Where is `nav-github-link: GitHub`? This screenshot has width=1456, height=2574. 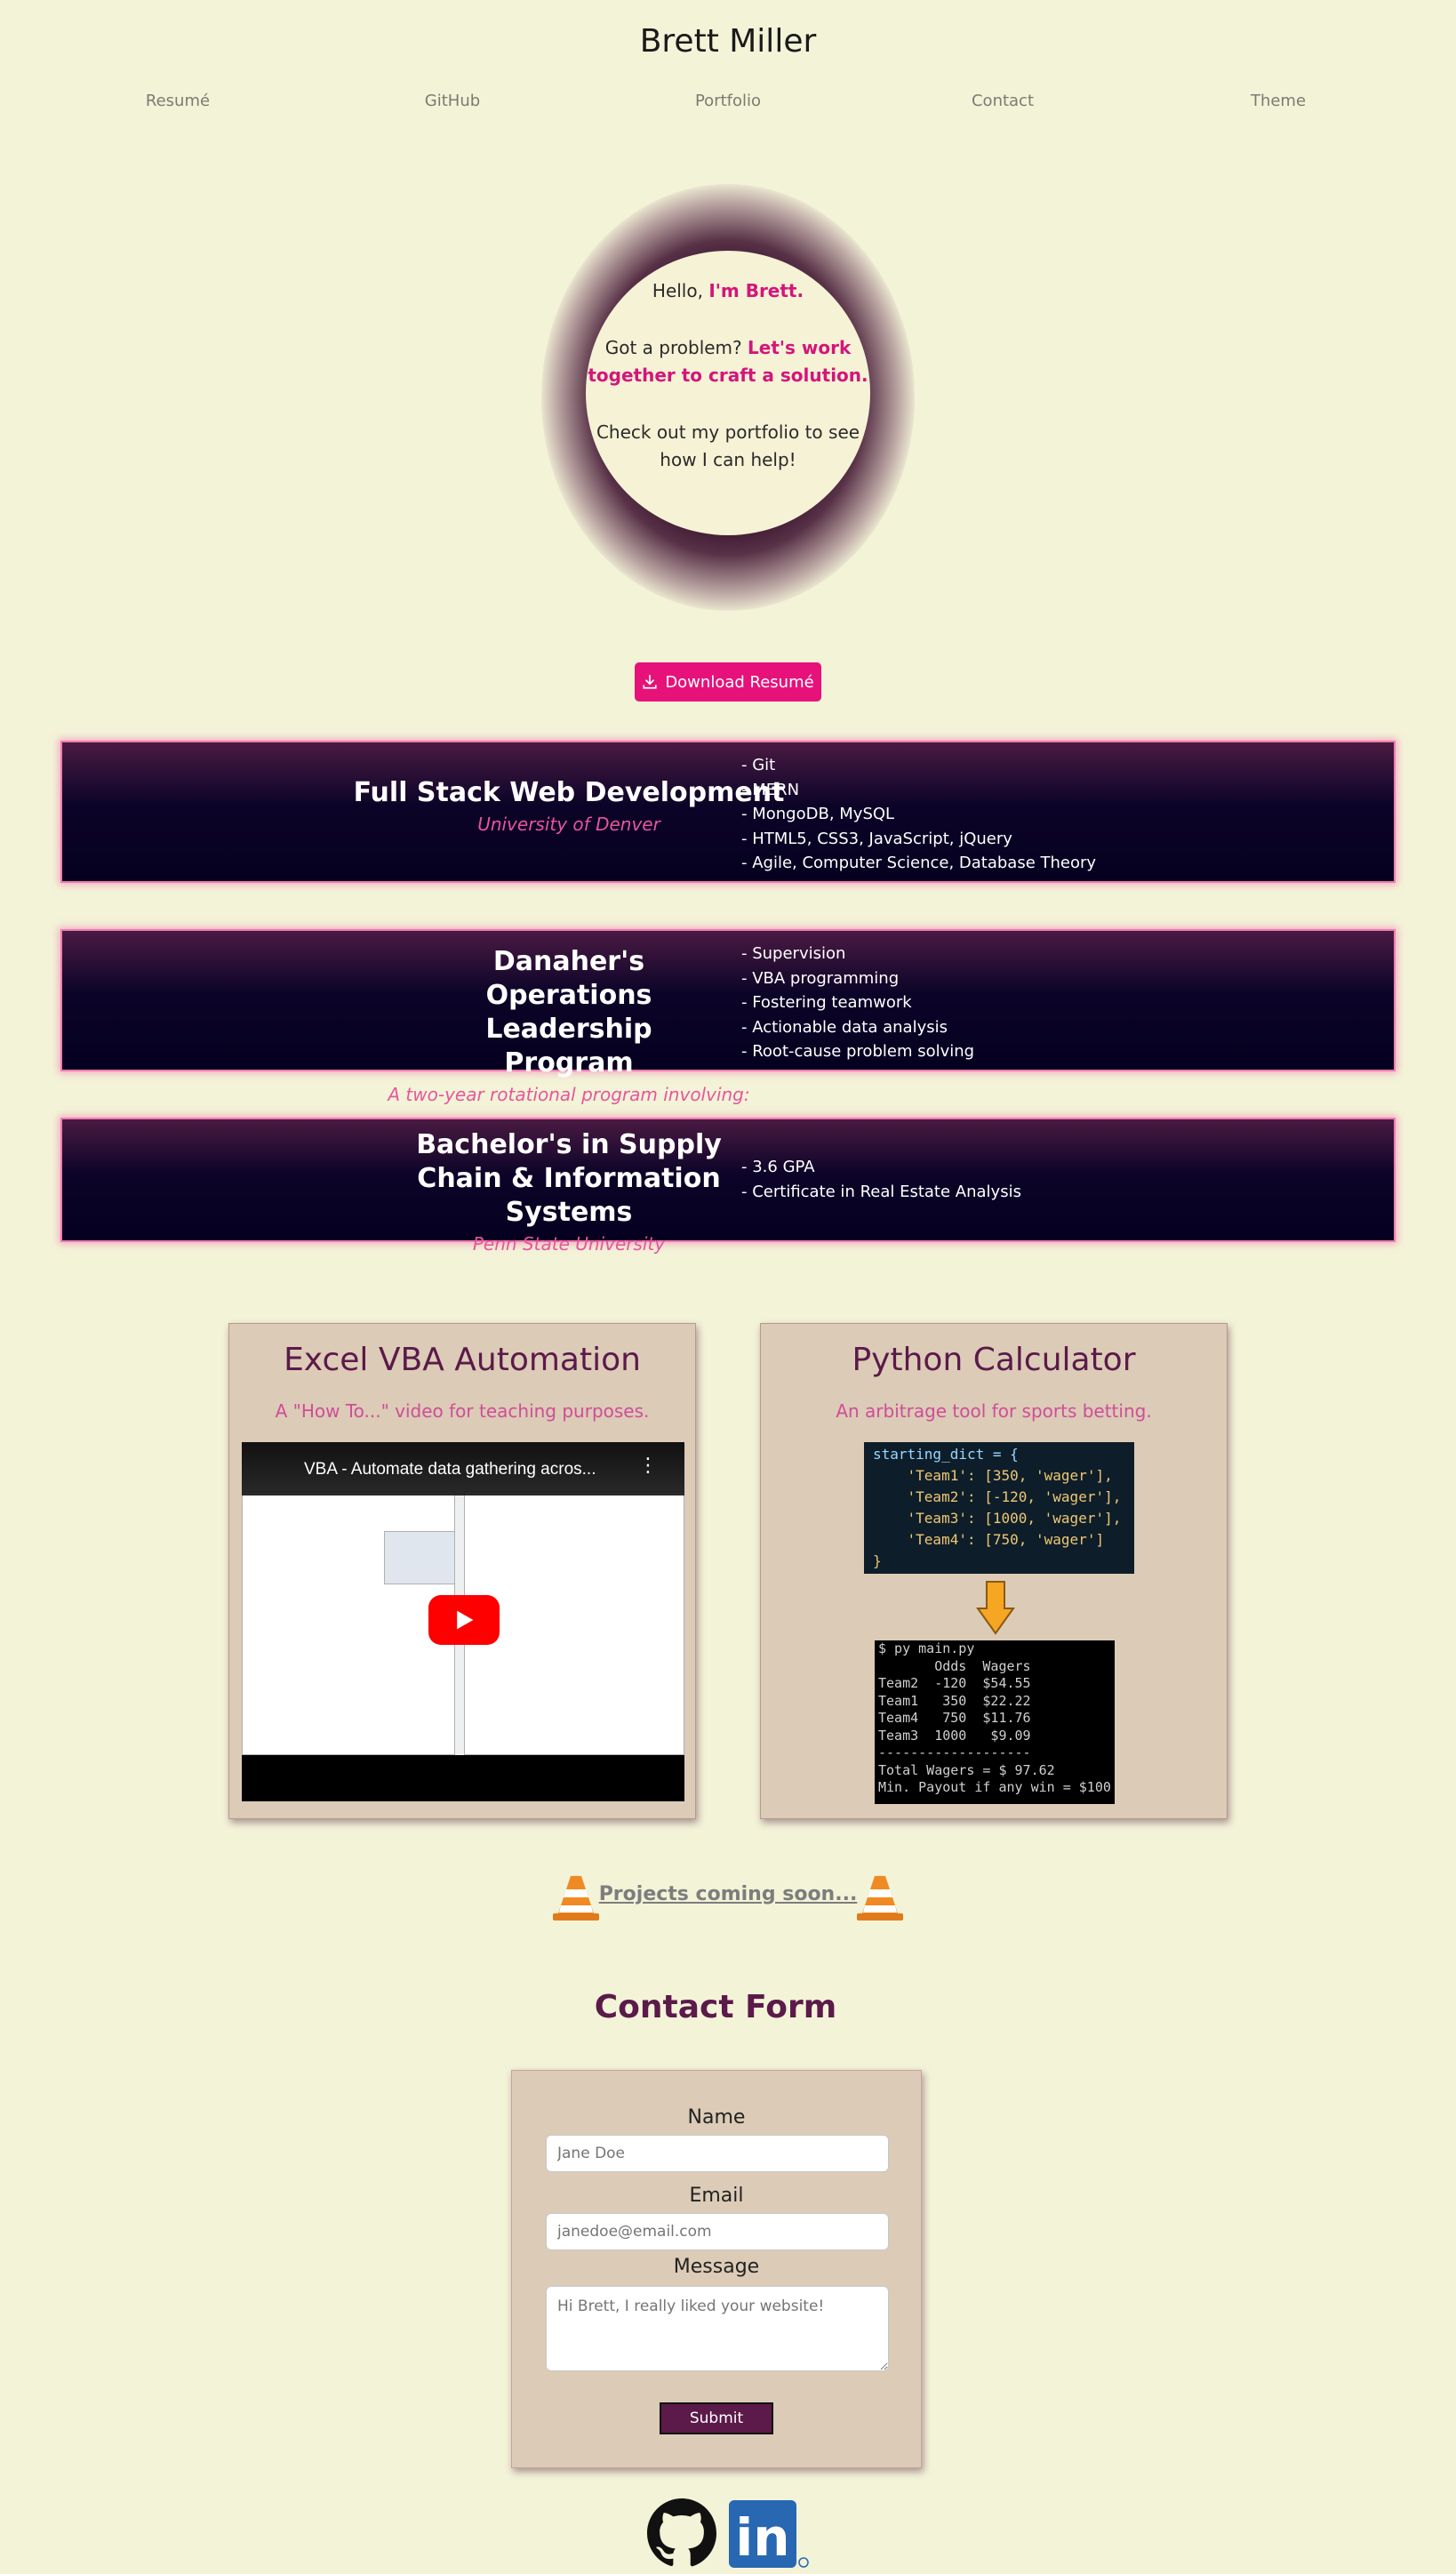 nav-github-link: GitHub is located at coordinates (452, 101).